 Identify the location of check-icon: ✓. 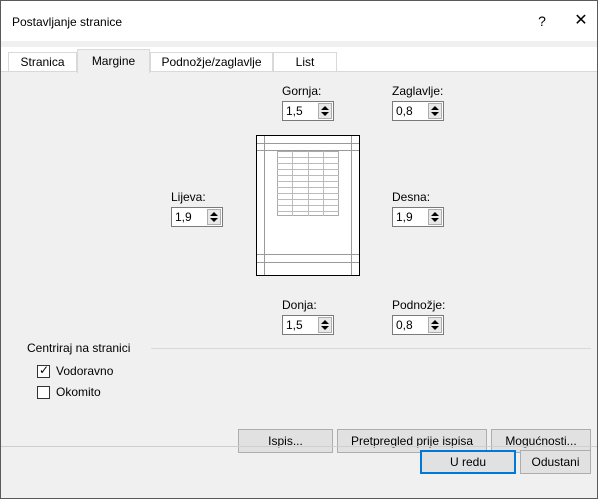
(44, 370).